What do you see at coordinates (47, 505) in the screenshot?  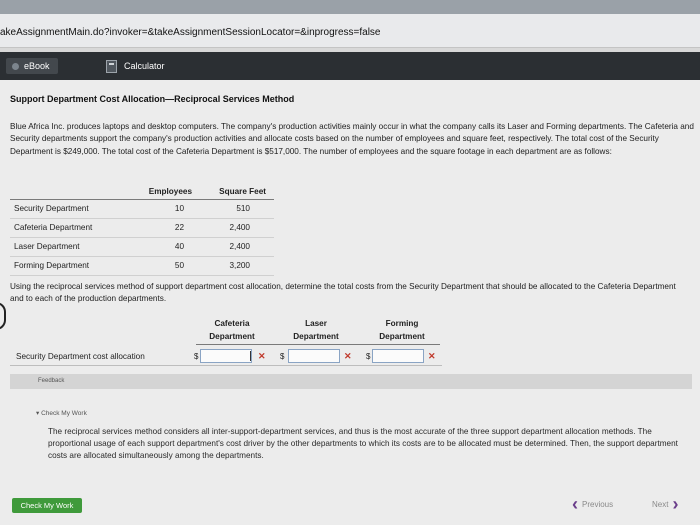 I see `check-my-work-button: Check My Work` at bounding box center [47, 505].